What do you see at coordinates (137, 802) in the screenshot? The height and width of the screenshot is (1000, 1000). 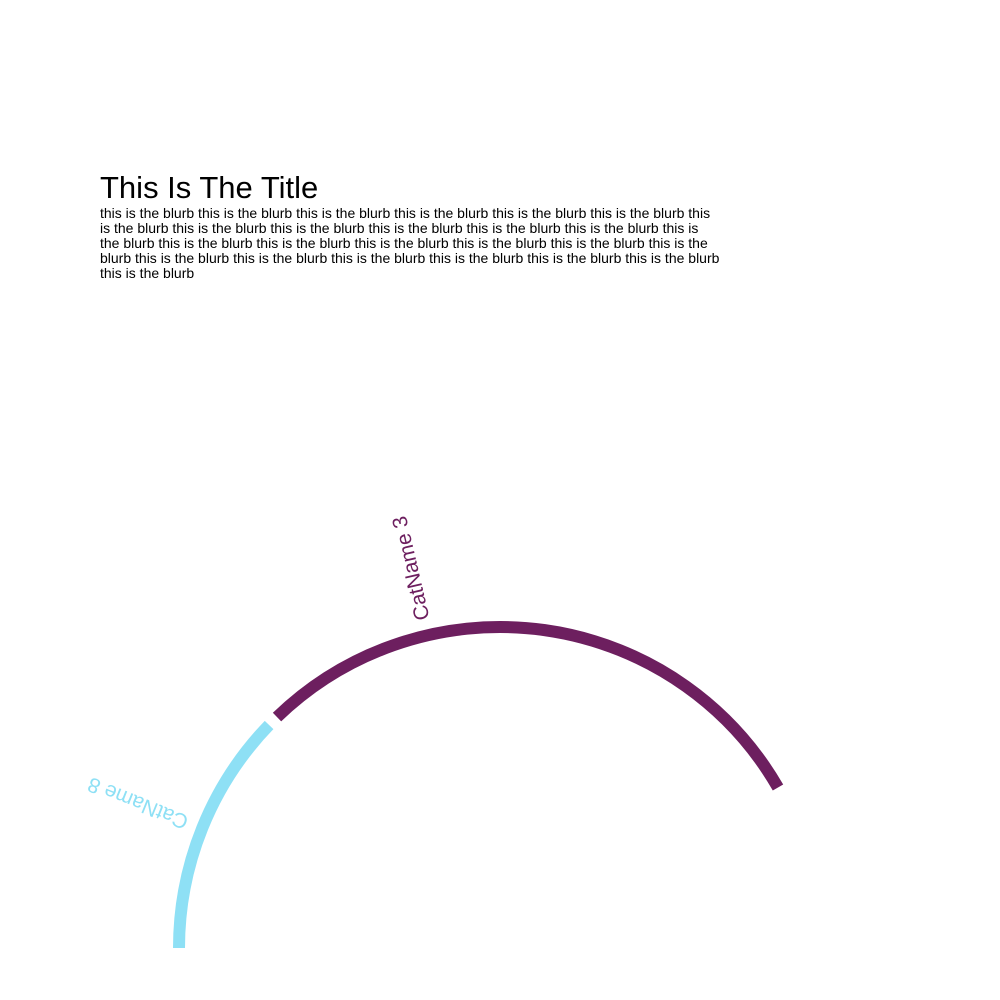 I see `arc-label-catname-8: CatName 8` at bounding box center [137, 802].